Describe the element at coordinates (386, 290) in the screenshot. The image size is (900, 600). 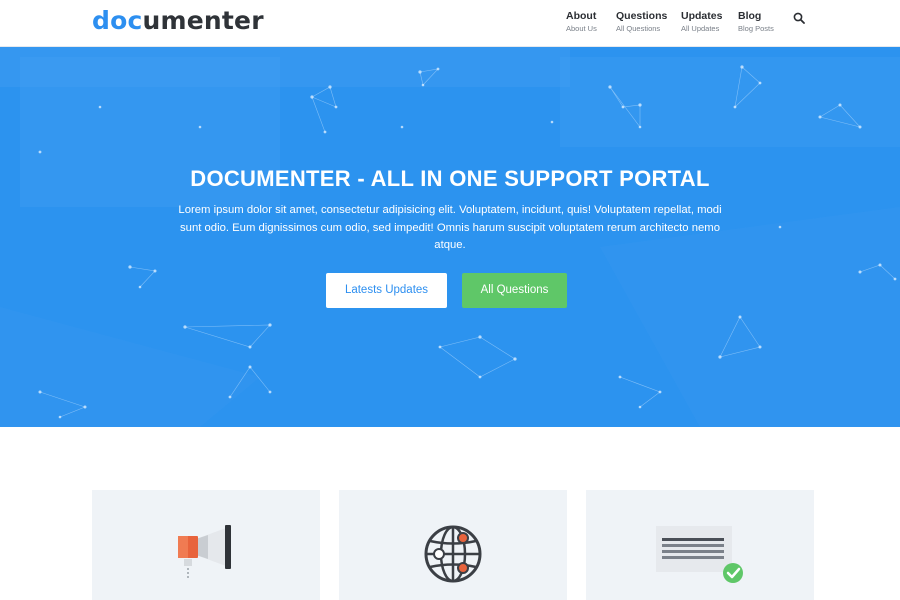
I see `latest-updates-button: Latests Updates` at that location.